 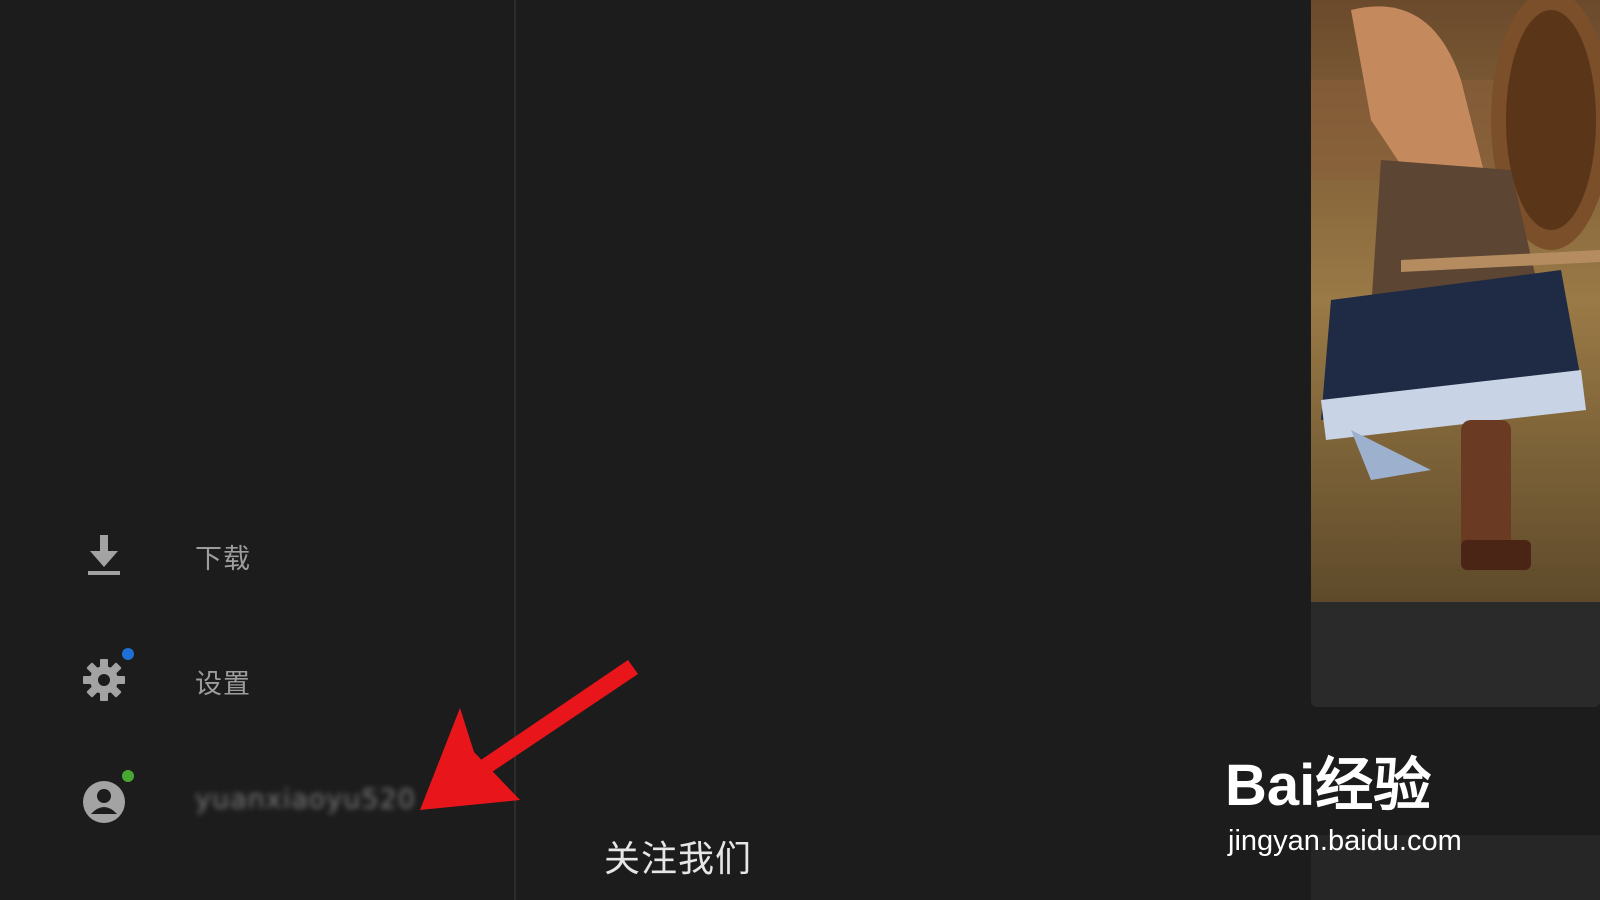 What do you see at coordinates (104, 802) in the screenshot?
I see `user-icon` at bounding box center [104, 802].